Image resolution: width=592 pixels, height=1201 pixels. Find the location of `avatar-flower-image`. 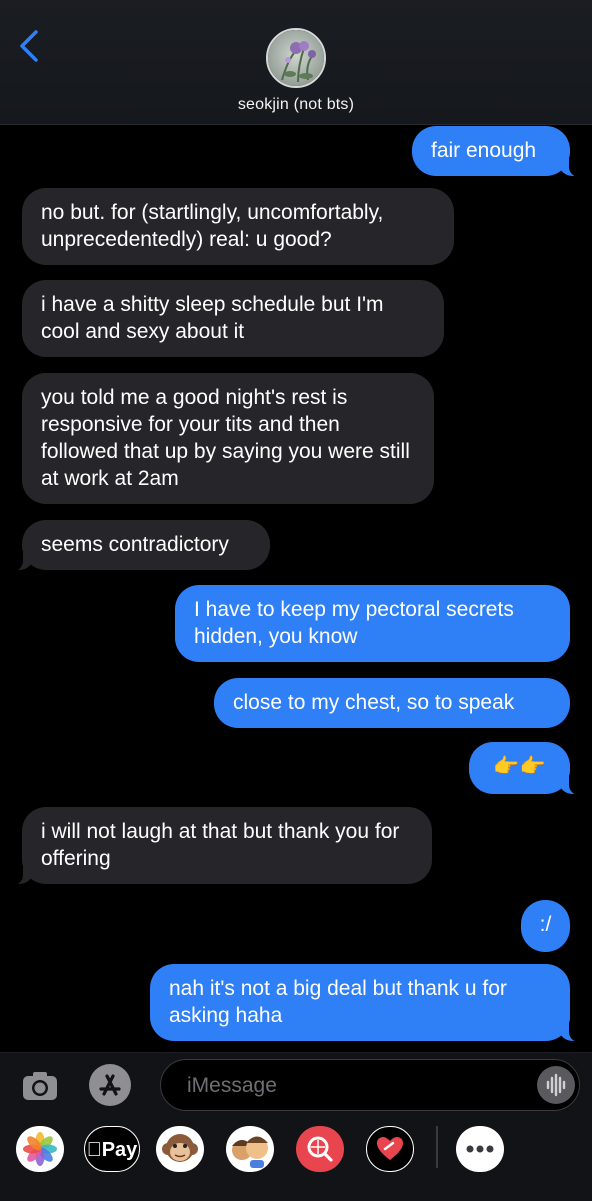

avatar-flower-image is located at coordinates (296, 58).